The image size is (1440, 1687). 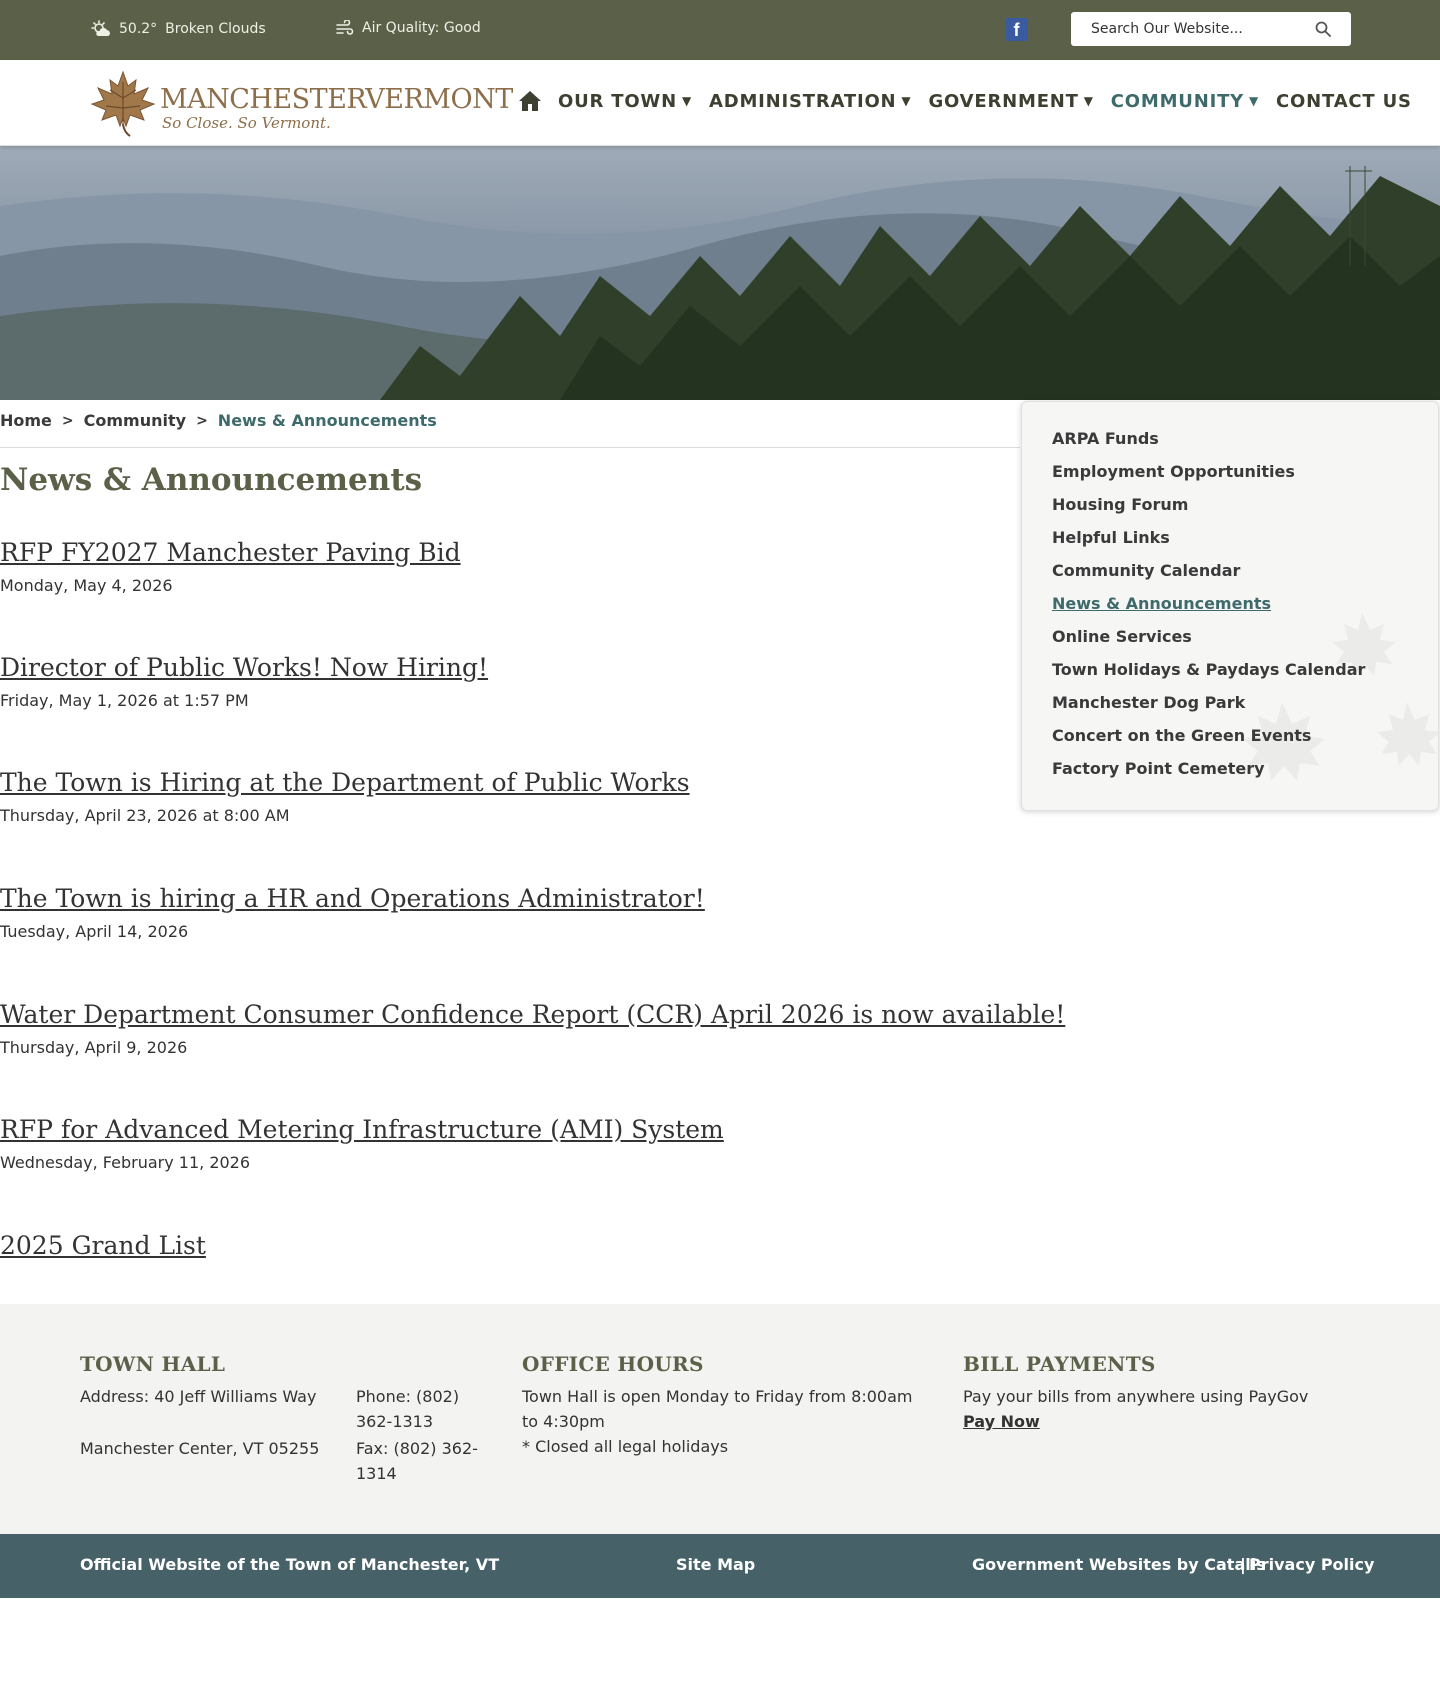 What do you see at coordinates (138, 29) in the screenshot?
I see `temperature: 50.2°` at bounding box center [138, 29].